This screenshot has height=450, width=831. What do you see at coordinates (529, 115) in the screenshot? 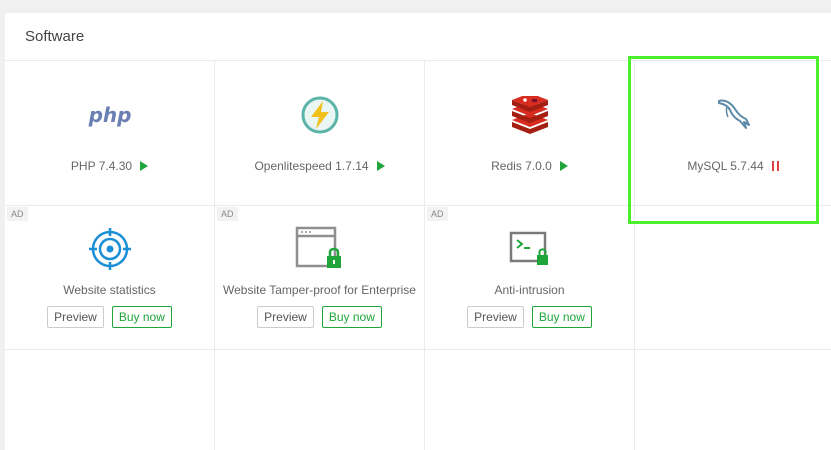
I see `redis-icon` at bounding box center [529, 115].